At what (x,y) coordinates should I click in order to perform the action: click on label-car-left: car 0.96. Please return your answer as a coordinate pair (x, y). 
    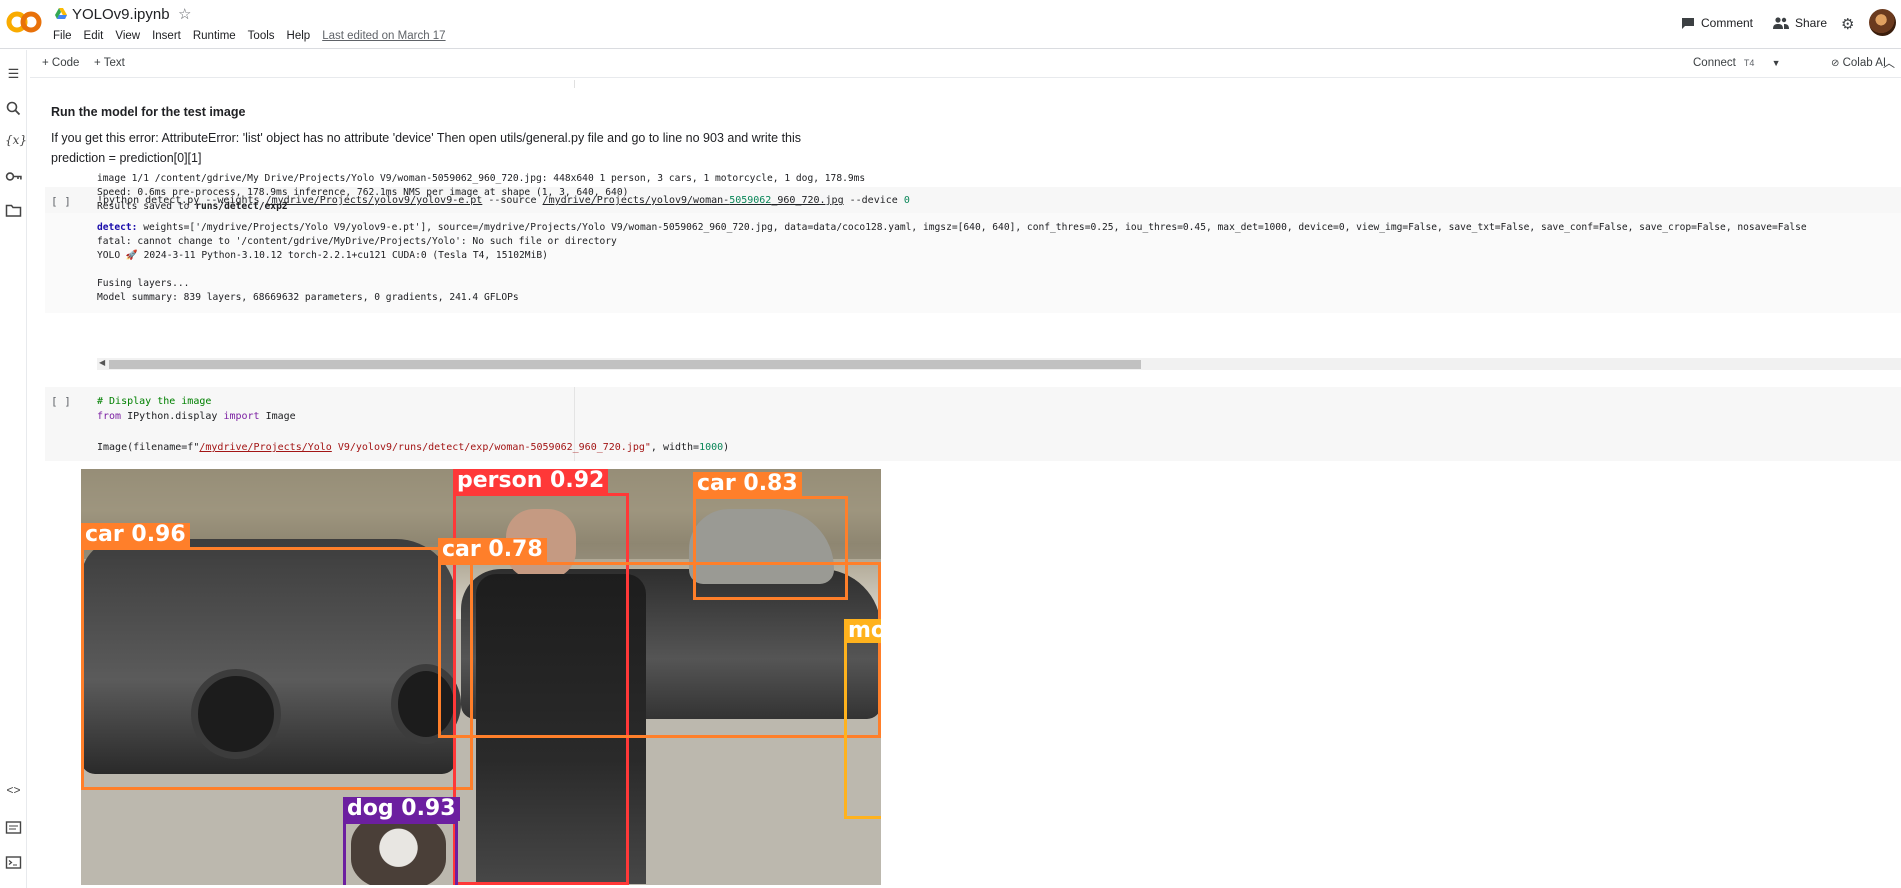
    Looking at the image, I should click on (135, 535).